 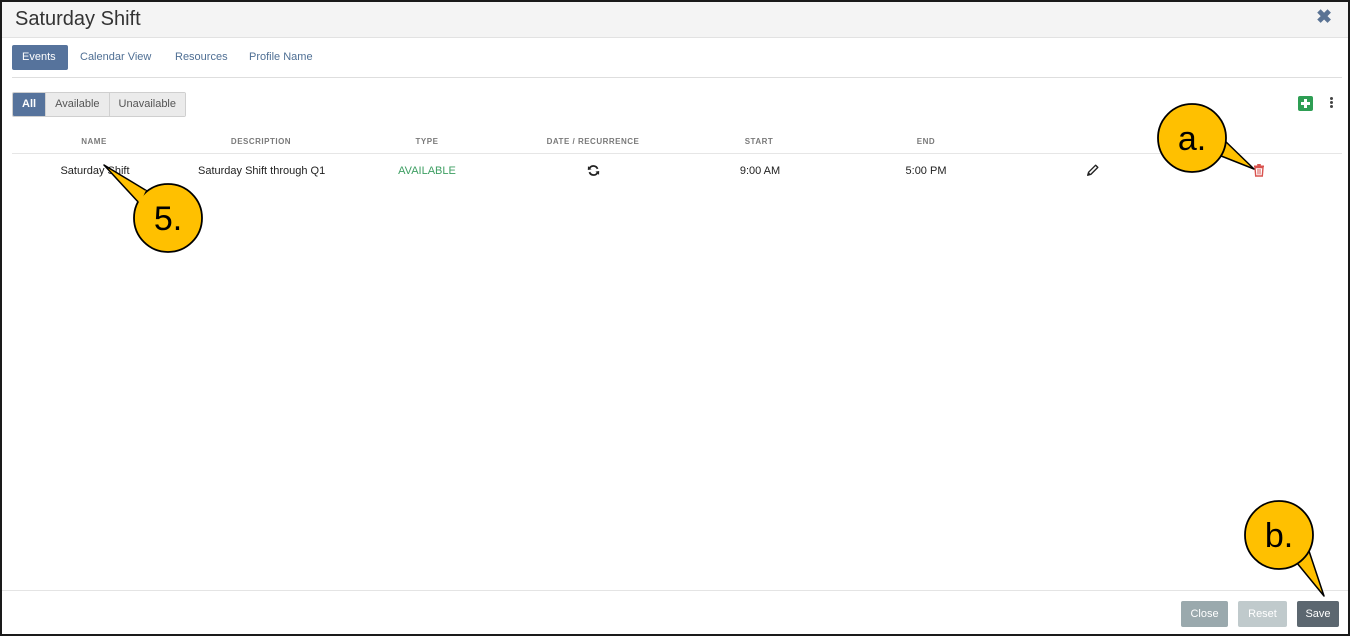 What do you see at coordinates (115, 57) in the screenshot?
I see `tab-calendar-view: Calendar View` at bounding box center [115, 57].